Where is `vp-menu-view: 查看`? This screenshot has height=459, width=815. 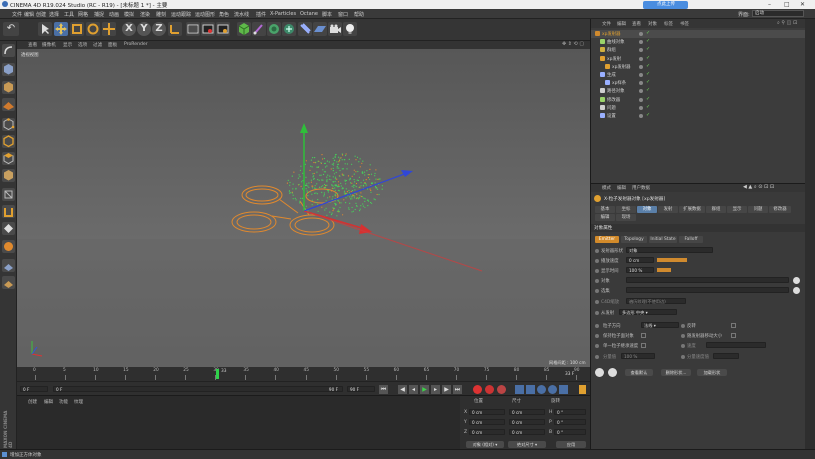
vp-menu-view: 查看 is located at coordinates (32, 45).